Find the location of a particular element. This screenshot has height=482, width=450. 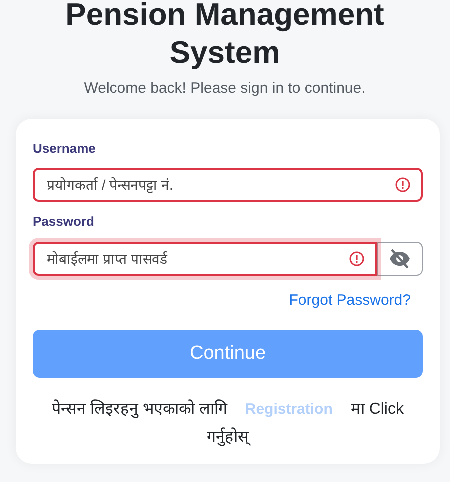

toggle-visibility-button is located at coordinates (400, 259).